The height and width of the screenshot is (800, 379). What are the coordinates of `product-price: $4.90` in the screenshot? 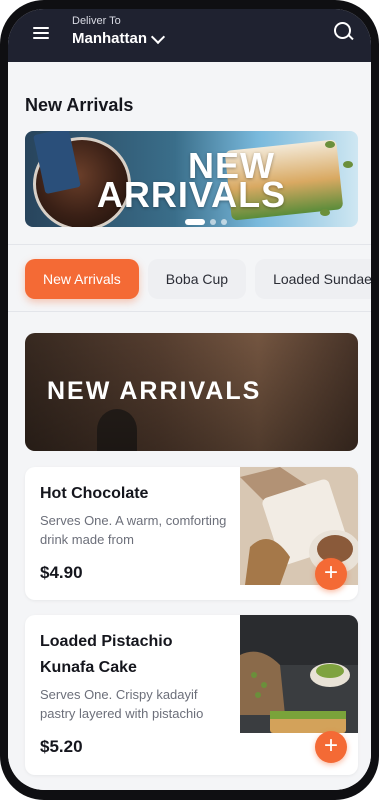 It's located at (61, 572).